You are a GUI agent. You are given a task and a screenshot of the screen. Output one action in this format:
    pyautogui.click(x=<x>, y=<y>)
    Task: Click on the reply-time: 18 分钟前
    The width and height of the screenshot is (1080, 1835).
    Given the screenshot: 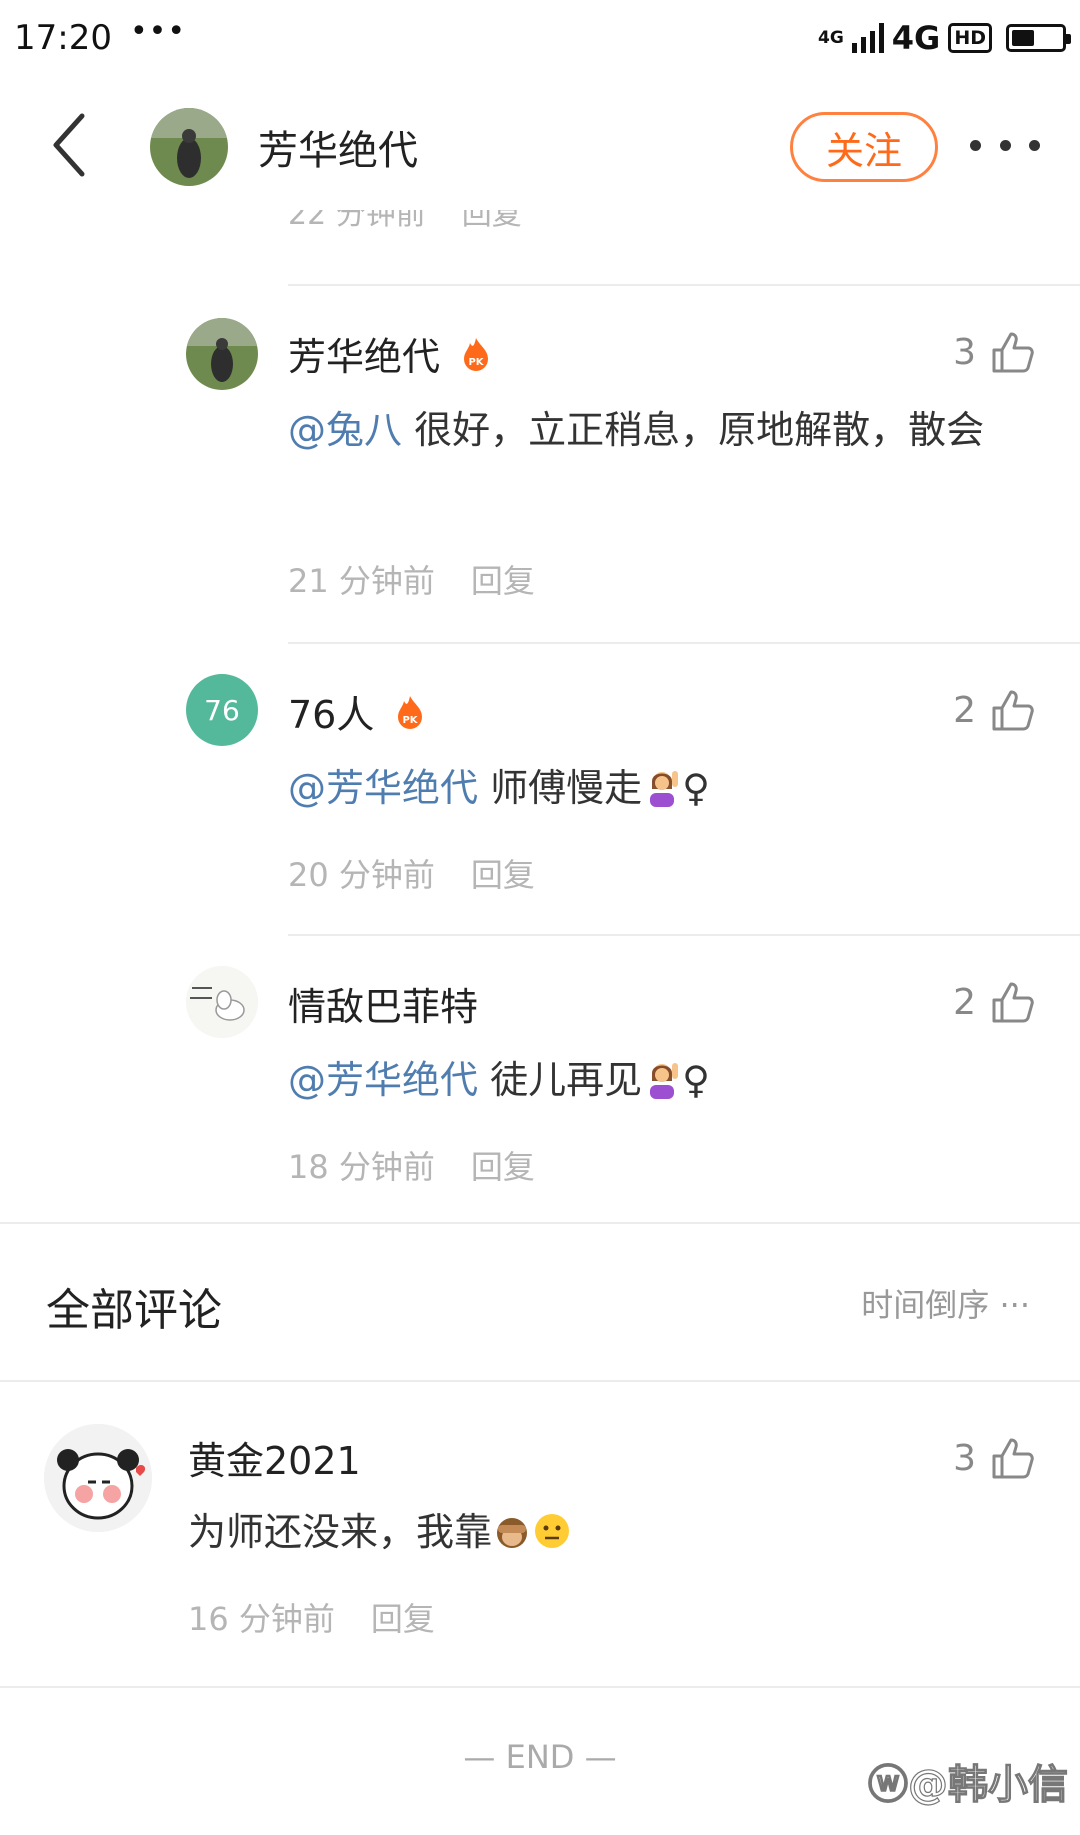 What is the action you would take?
    pyautogui.click(x=361, y=1167)
    